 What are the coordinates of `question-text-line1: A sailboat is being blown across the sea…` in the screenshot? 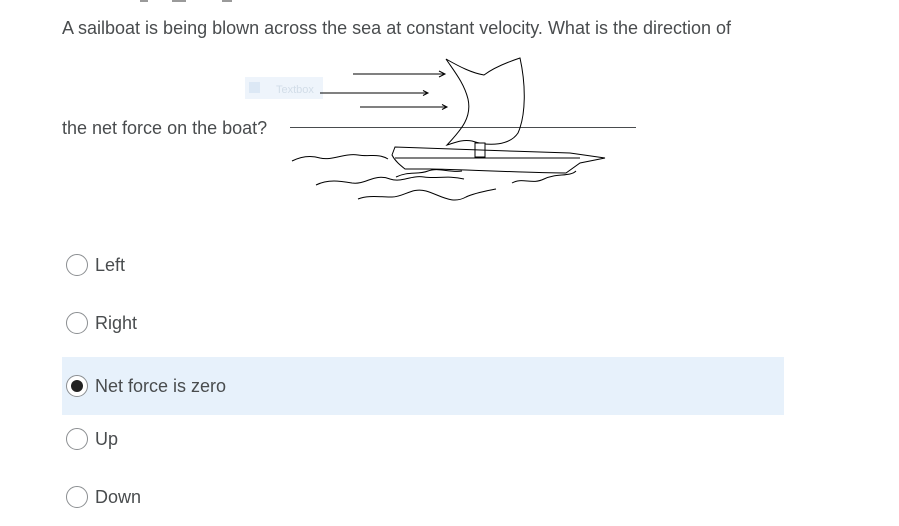 It's located at (397, 28).